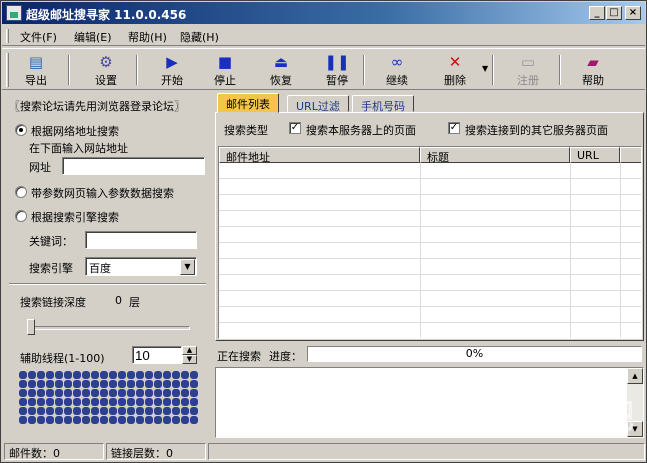  Describe the element at coordinates (597, 13) in the screenshot. I see `minimize-button: _` at that location.